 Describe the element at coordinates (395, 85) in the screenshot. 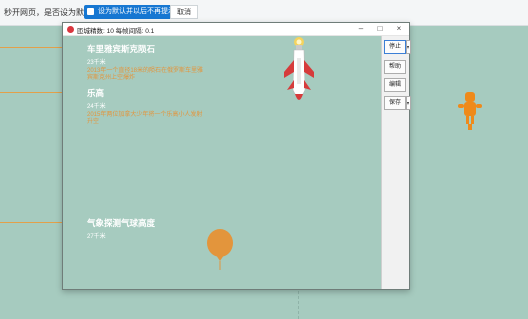

I see `edit-button: 编辑` at that location.